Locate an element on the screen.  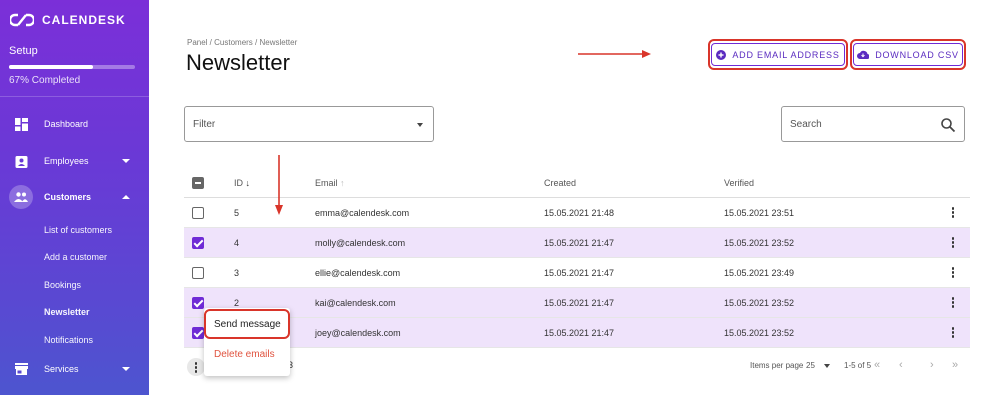
annotation-highlight is located at coordinates (247, 324).